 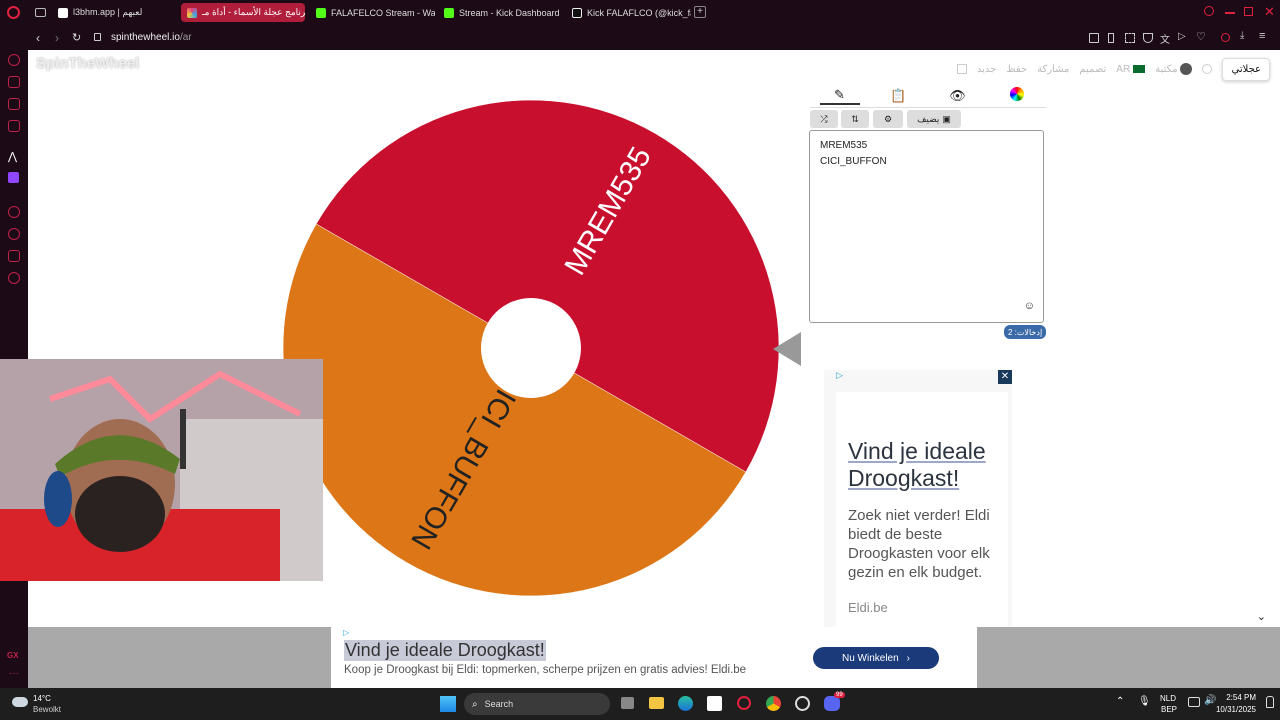 What do you see at coordinates (1111, 38) in the screenshot?
I see `pin-icon` at bounding box center [1111, 38].